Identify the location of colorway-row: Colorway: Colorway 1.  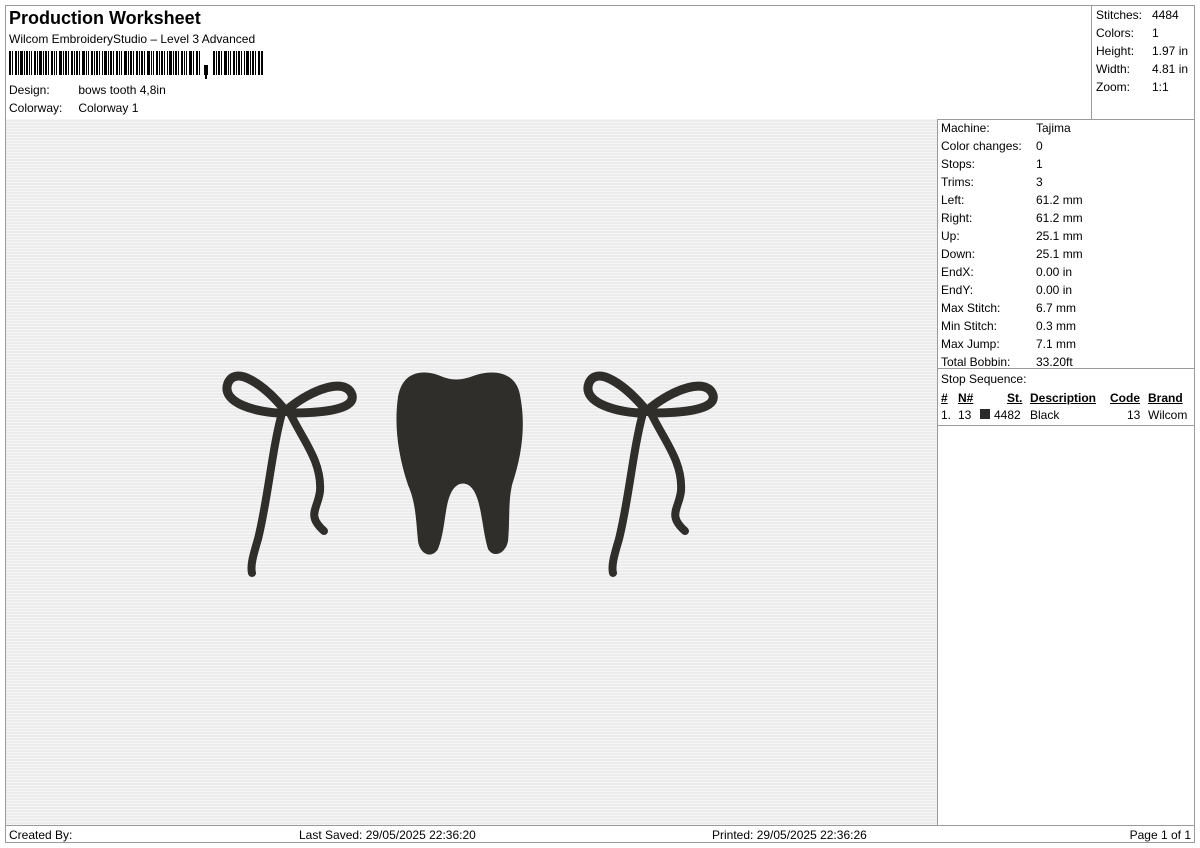
(73, 108).